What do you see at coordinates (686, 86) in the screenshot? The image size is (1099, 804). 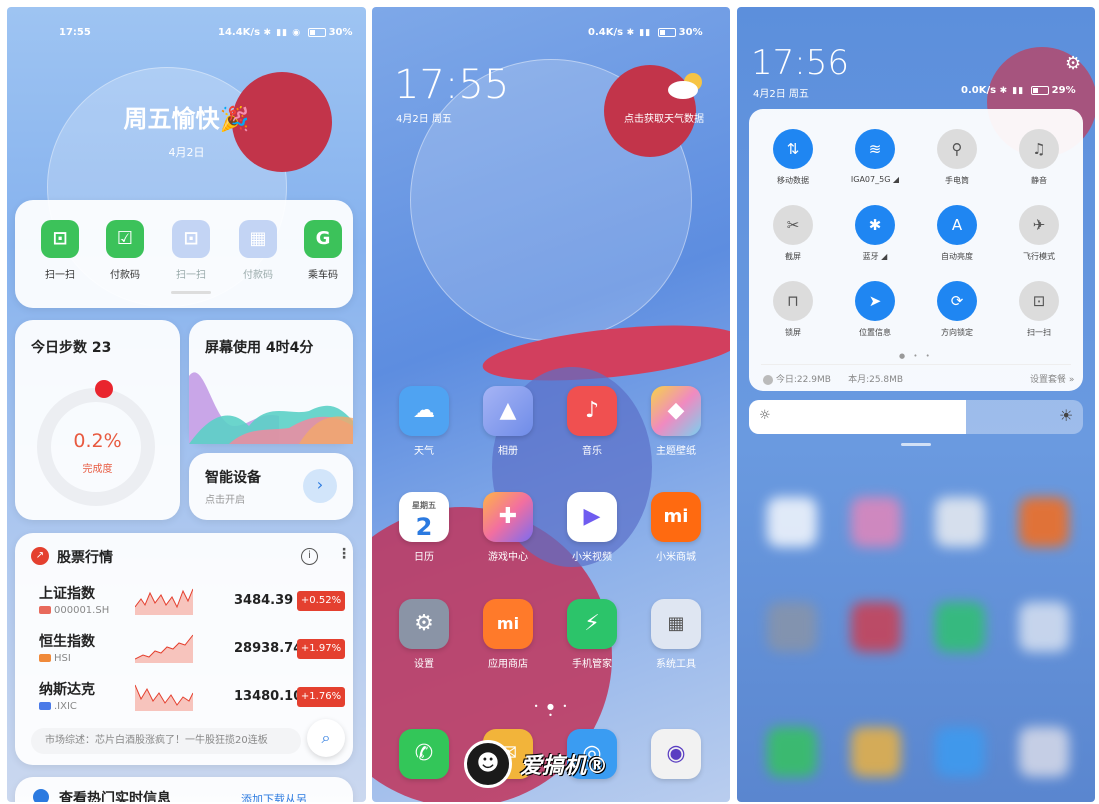 I see `weather-icon` at bounding box center [686, 86].